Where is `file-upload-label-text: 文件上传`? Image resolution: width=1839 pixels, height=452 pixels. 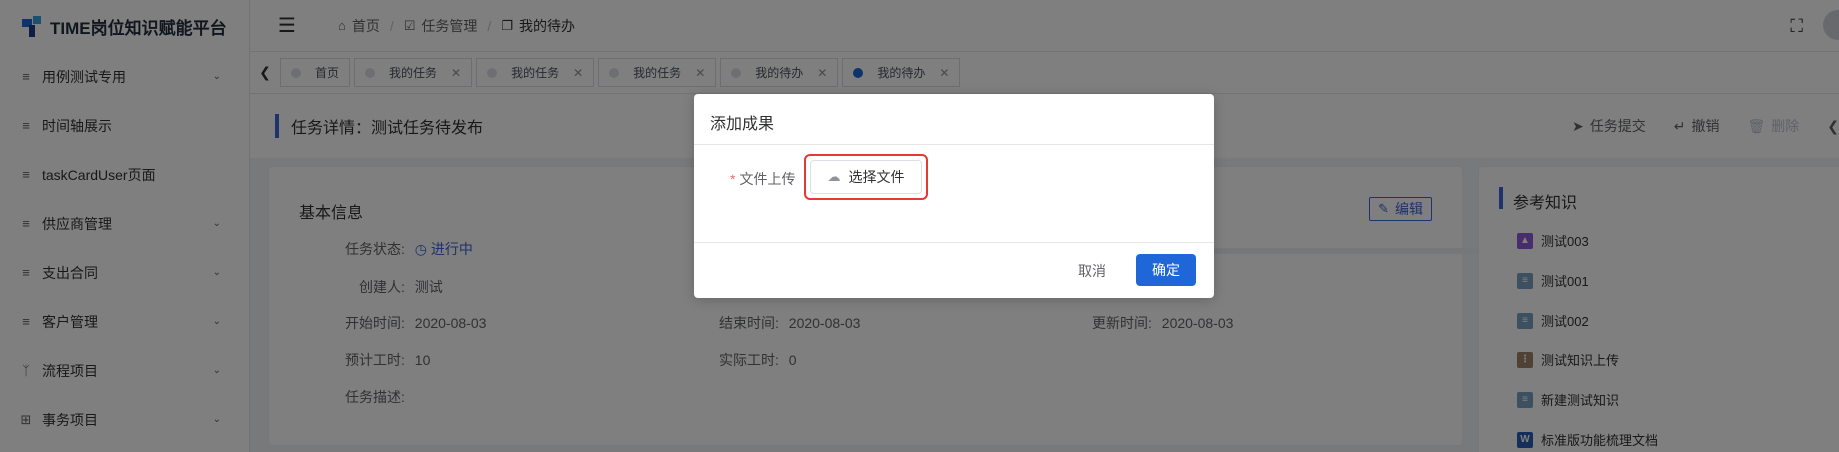 file-upload-label-text: 文件上传 is located at coordinates (767, 179).